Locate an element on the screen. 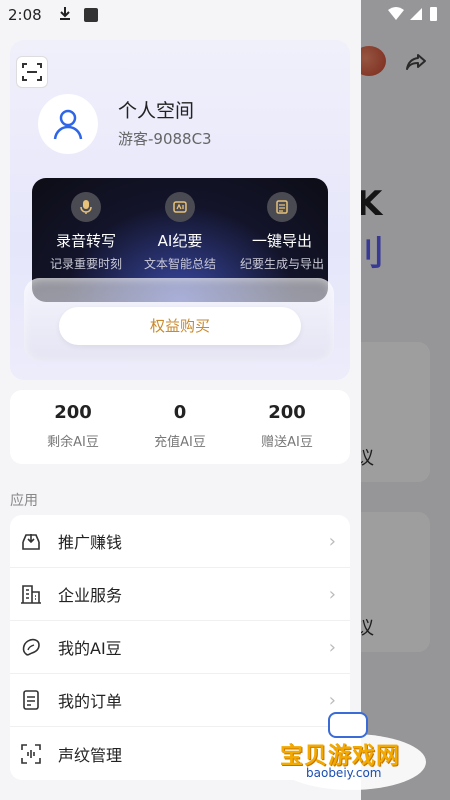  feature-recording: 录音转写 记录重要时刻 is located at coordinates (86, 232).